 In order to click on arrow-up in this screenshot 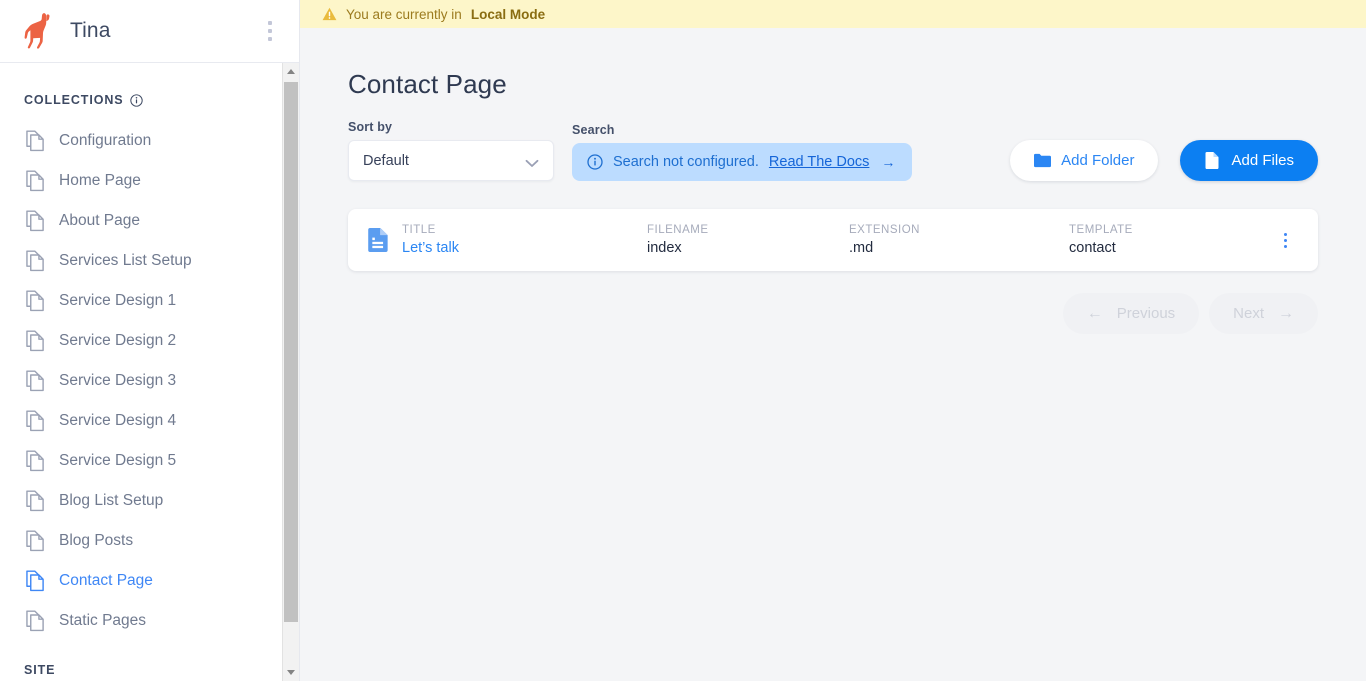, I will do `click(291, 71)`.